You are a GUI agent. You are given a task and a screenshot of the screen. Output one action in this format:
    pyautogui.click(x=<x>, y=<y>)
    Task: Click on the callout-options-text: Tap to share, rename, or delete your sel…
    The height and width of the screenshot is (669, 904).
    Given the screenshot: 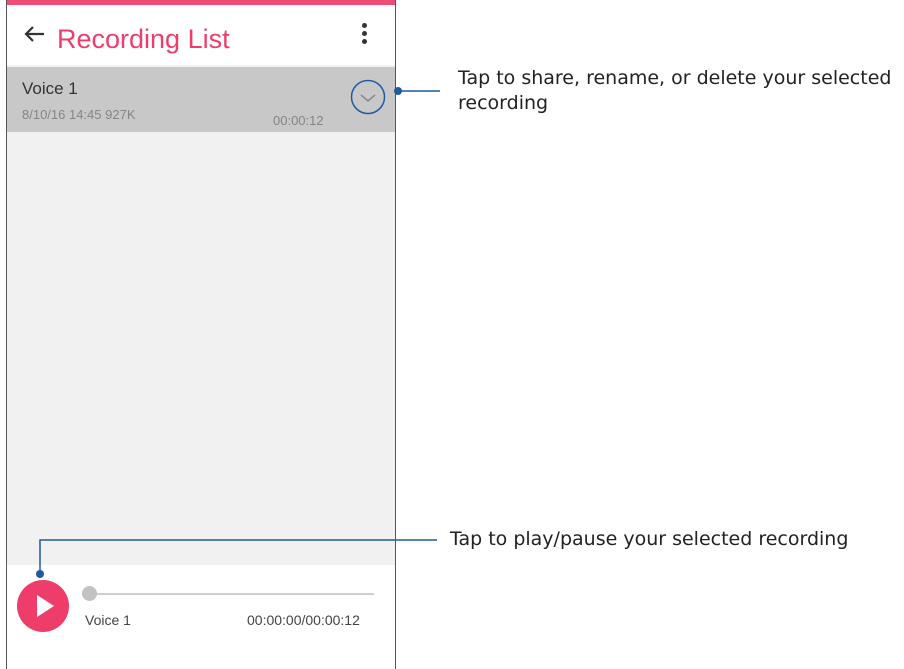 What is the action you would take?
    pyautogui.click(x=675, y=90)
    